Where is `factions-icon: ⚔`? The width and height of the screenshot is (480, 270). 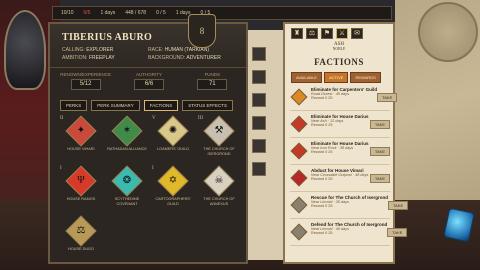
factions-icon: ⚔ is located at coordinates (342, 33).